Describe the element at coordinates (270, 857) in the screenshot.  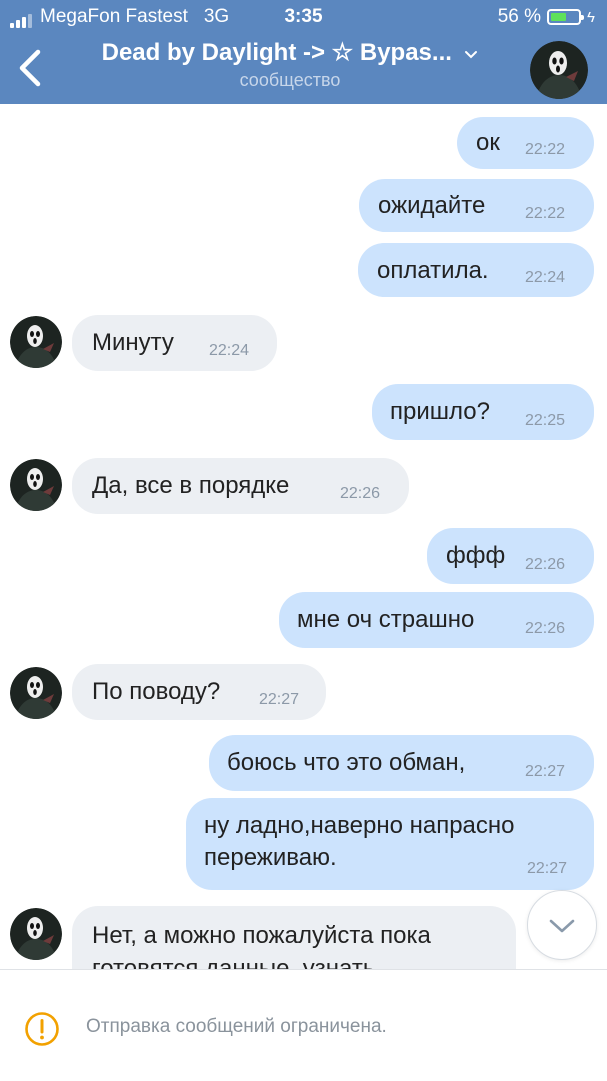
I see `message-text-line: переживаю.` at that location.